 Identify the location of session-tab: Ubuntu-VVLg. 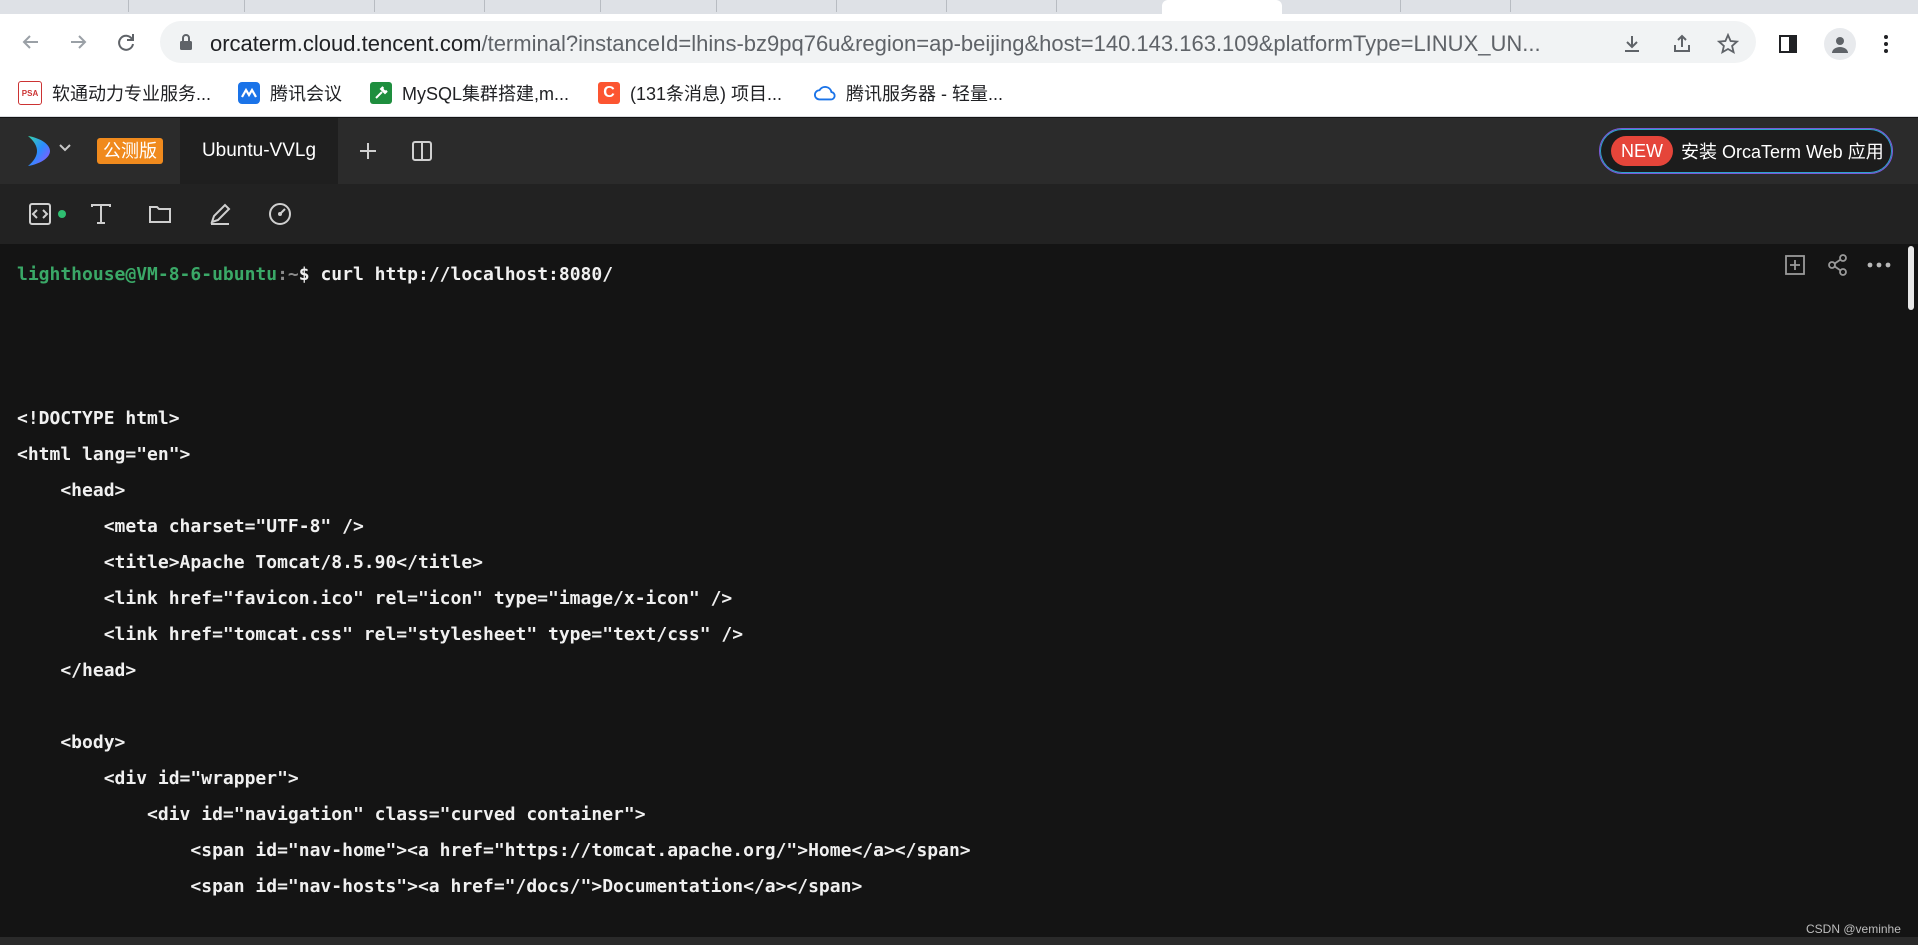
(259, 151).